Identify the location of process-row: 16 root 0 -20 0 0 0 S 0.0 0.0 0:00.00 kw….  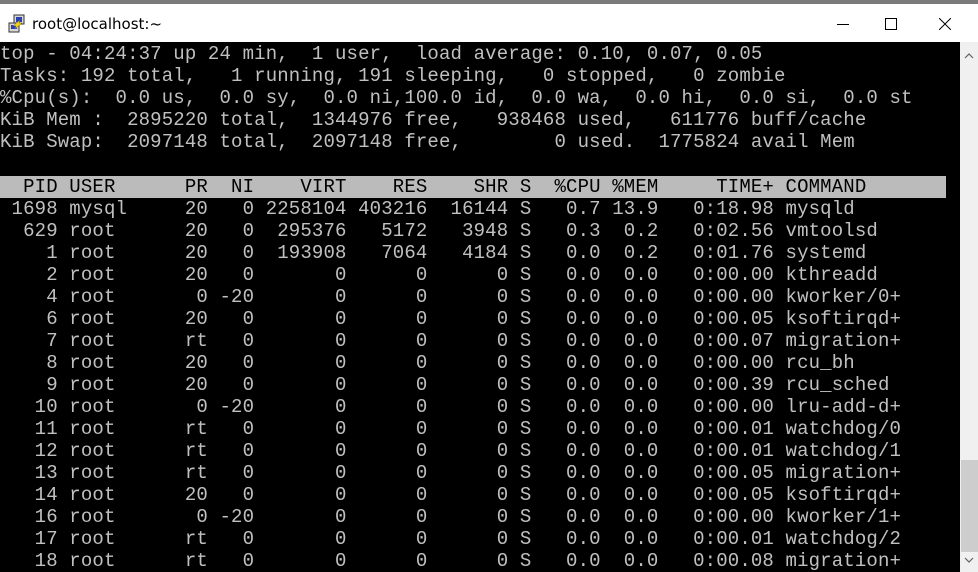
(451, 517).